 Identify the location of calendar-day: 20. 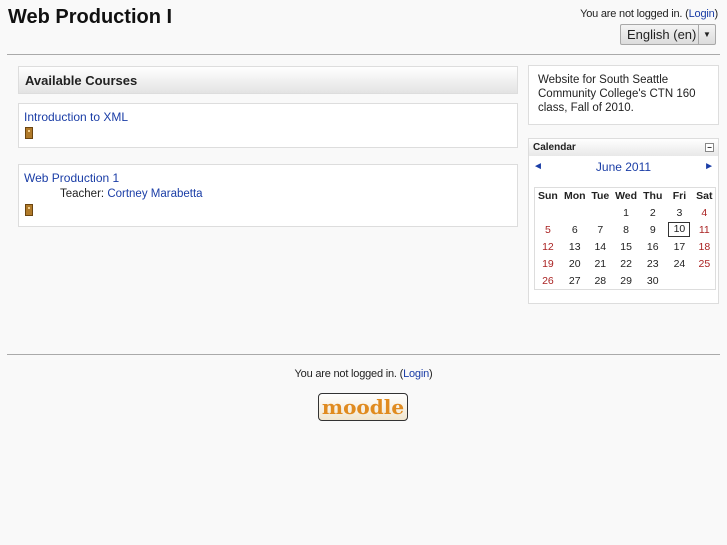
(574, 263).